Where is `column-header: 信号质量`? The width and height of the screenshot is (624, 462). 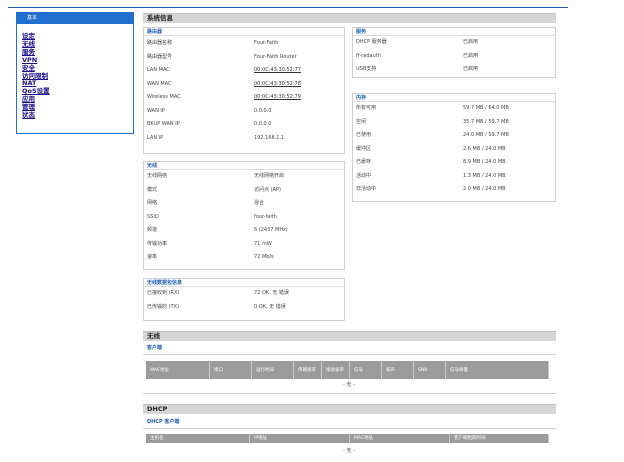
column-header: 信号质量 is located at coordinates (497, 370).